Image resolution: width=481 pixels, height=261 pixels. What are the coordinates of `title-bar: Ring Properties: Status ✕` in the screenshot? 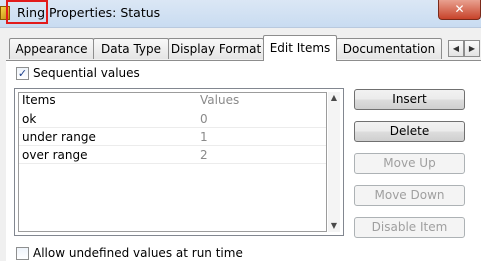 It's located at (240, 14).